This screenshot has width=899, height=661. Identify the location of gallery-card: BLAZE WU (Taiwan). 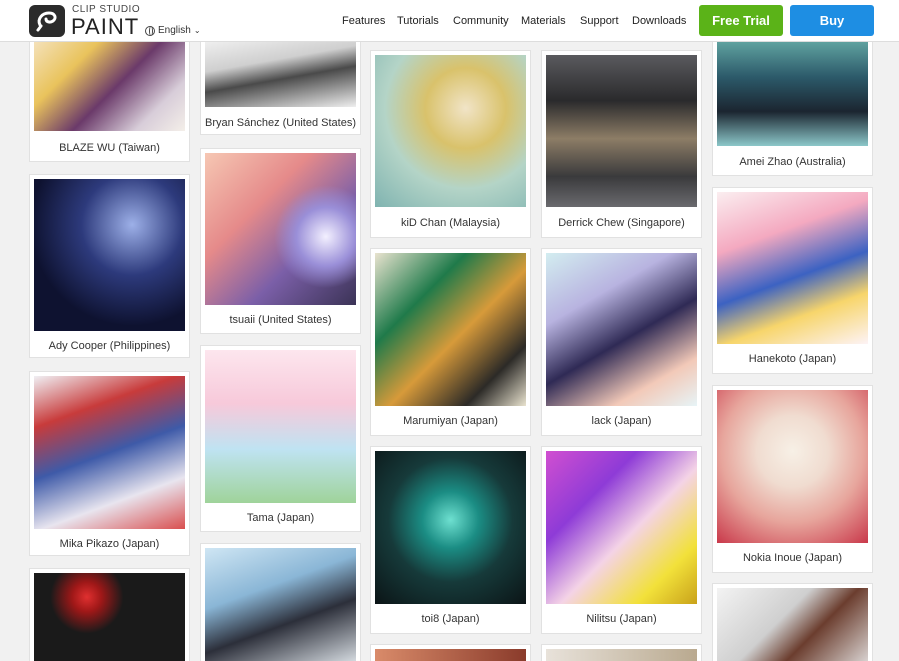
(109, 96).